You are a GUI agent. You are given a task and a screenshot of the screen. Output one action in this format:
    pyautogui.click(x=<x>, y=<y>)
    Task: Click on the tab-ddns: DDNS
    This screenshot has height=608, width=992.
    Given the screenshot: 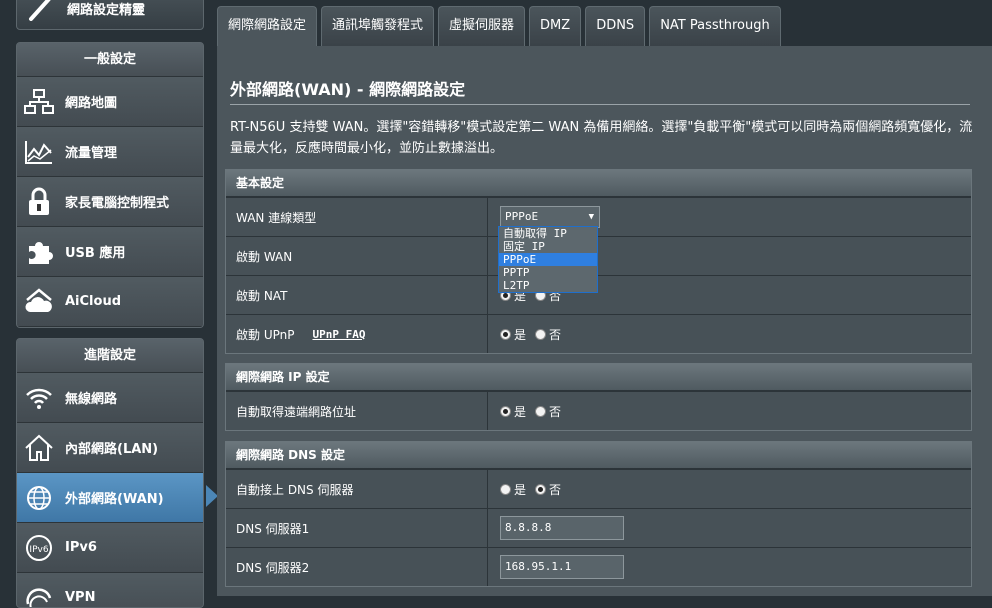 What is the action you would take?
    pyautogui.click(x=615, y=26)
    